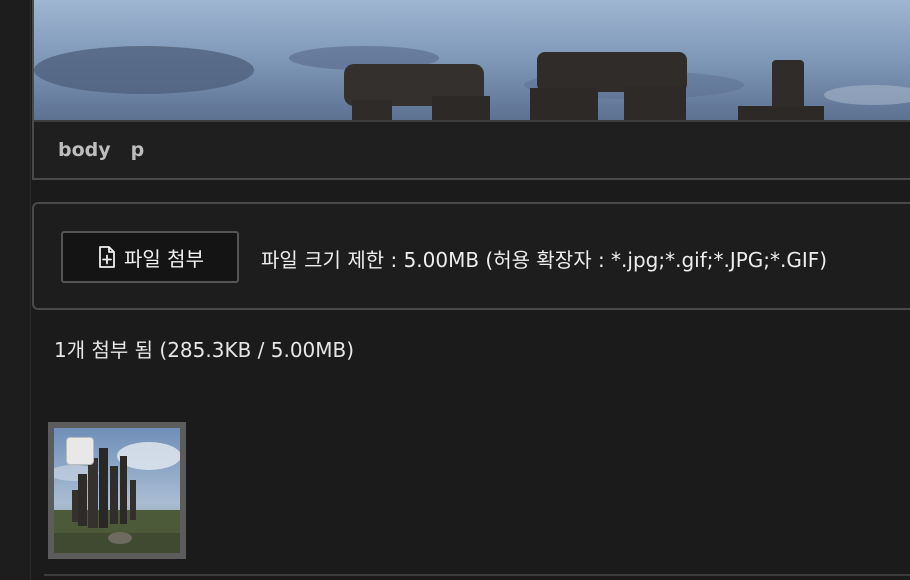 Image resolution: width=910 pixels, height=580 pixels. Describe the element at coordinates (164, 258) in the screenshot. I see `attach-button-label: 파일 첨부` at that location.